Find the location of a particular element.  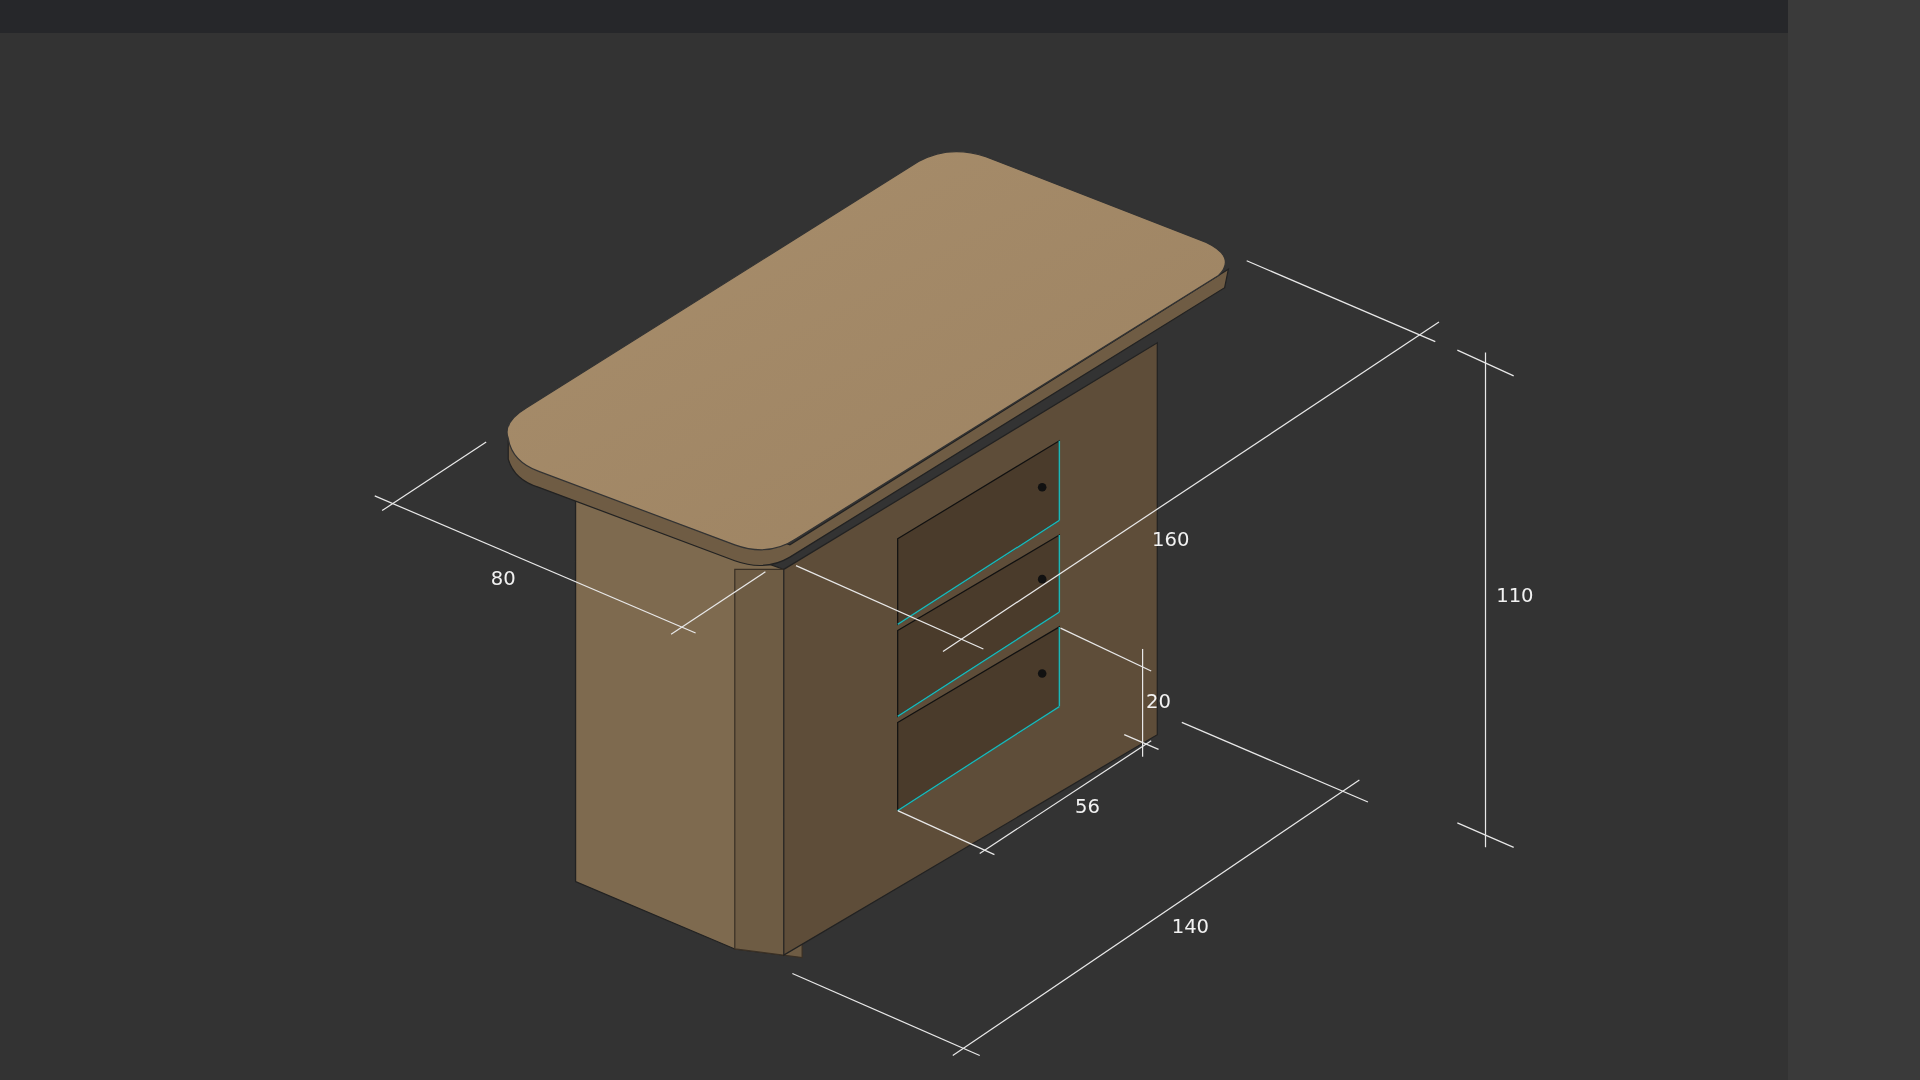

dimension-label: 56 is located at coordinates (1087, 807).